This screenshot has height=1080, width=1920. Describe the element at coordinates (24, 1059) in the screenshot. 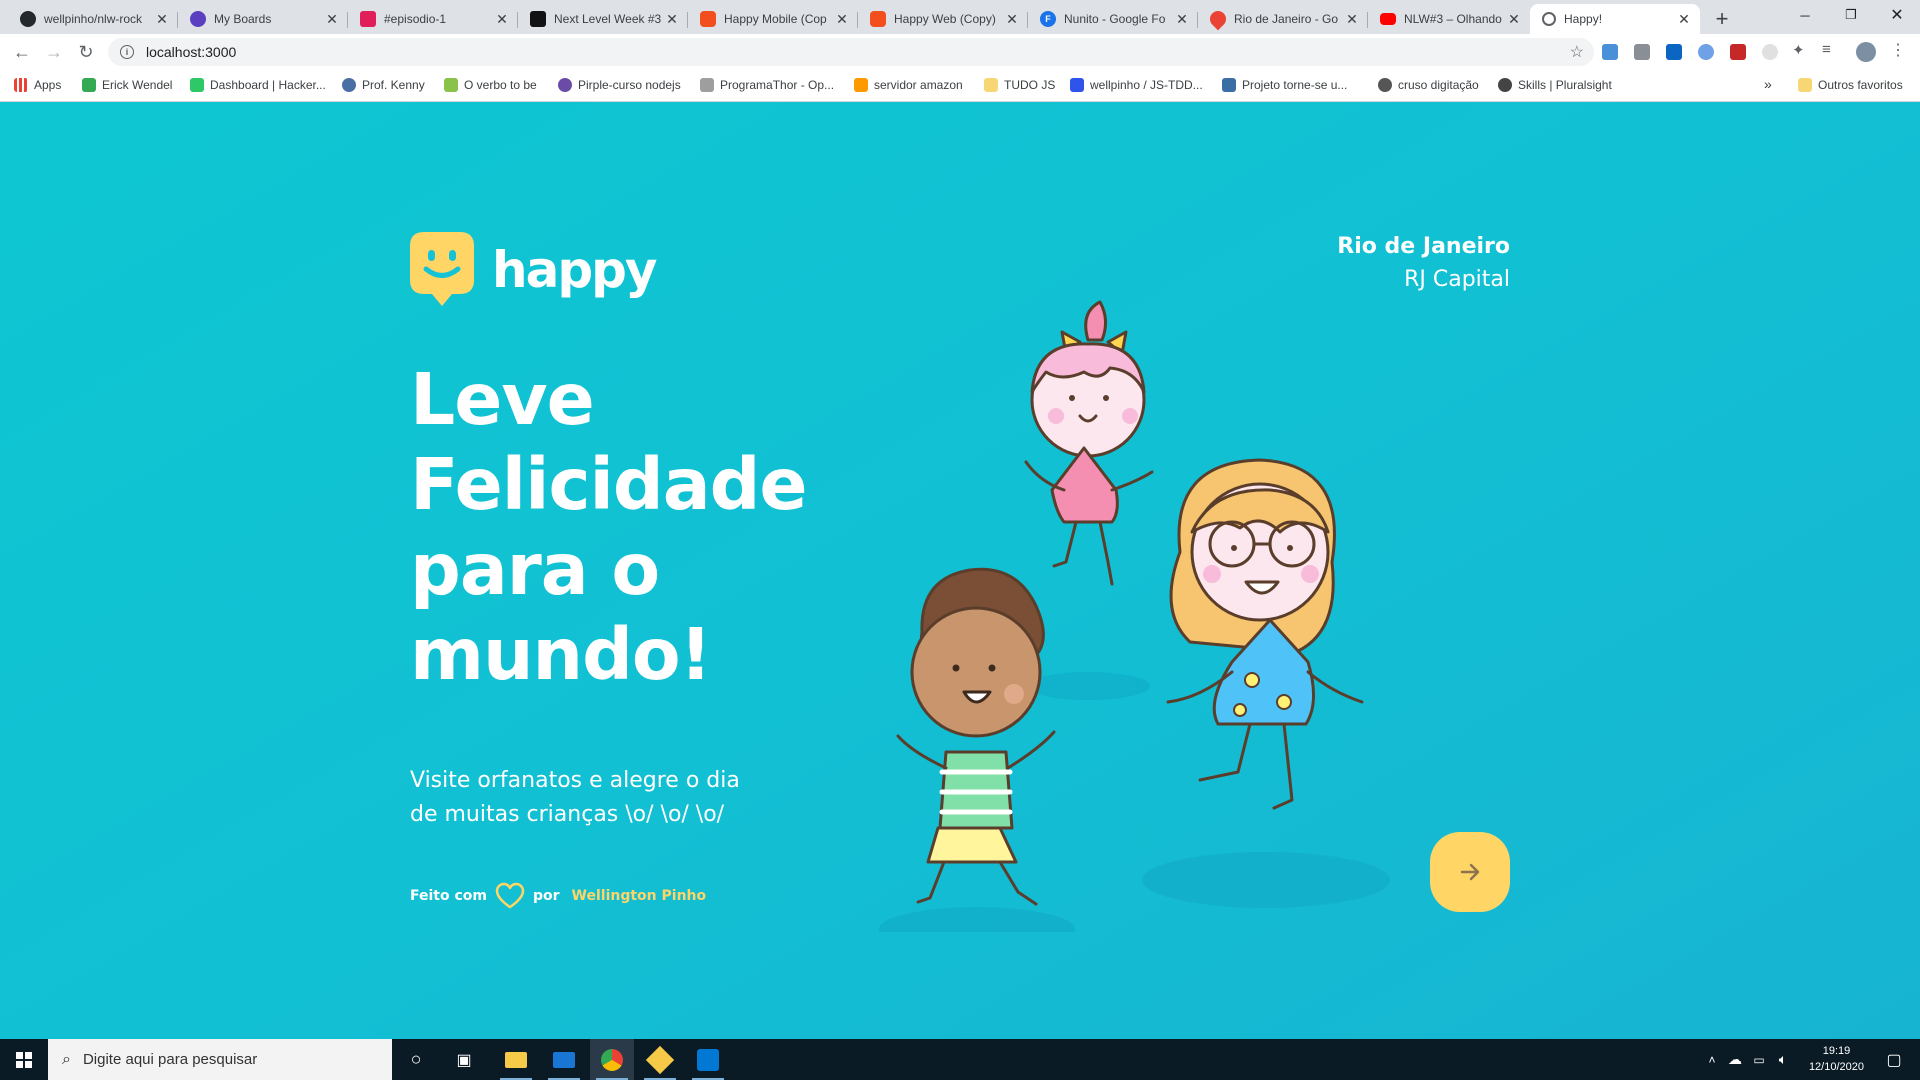

I see `start-button` at that location.